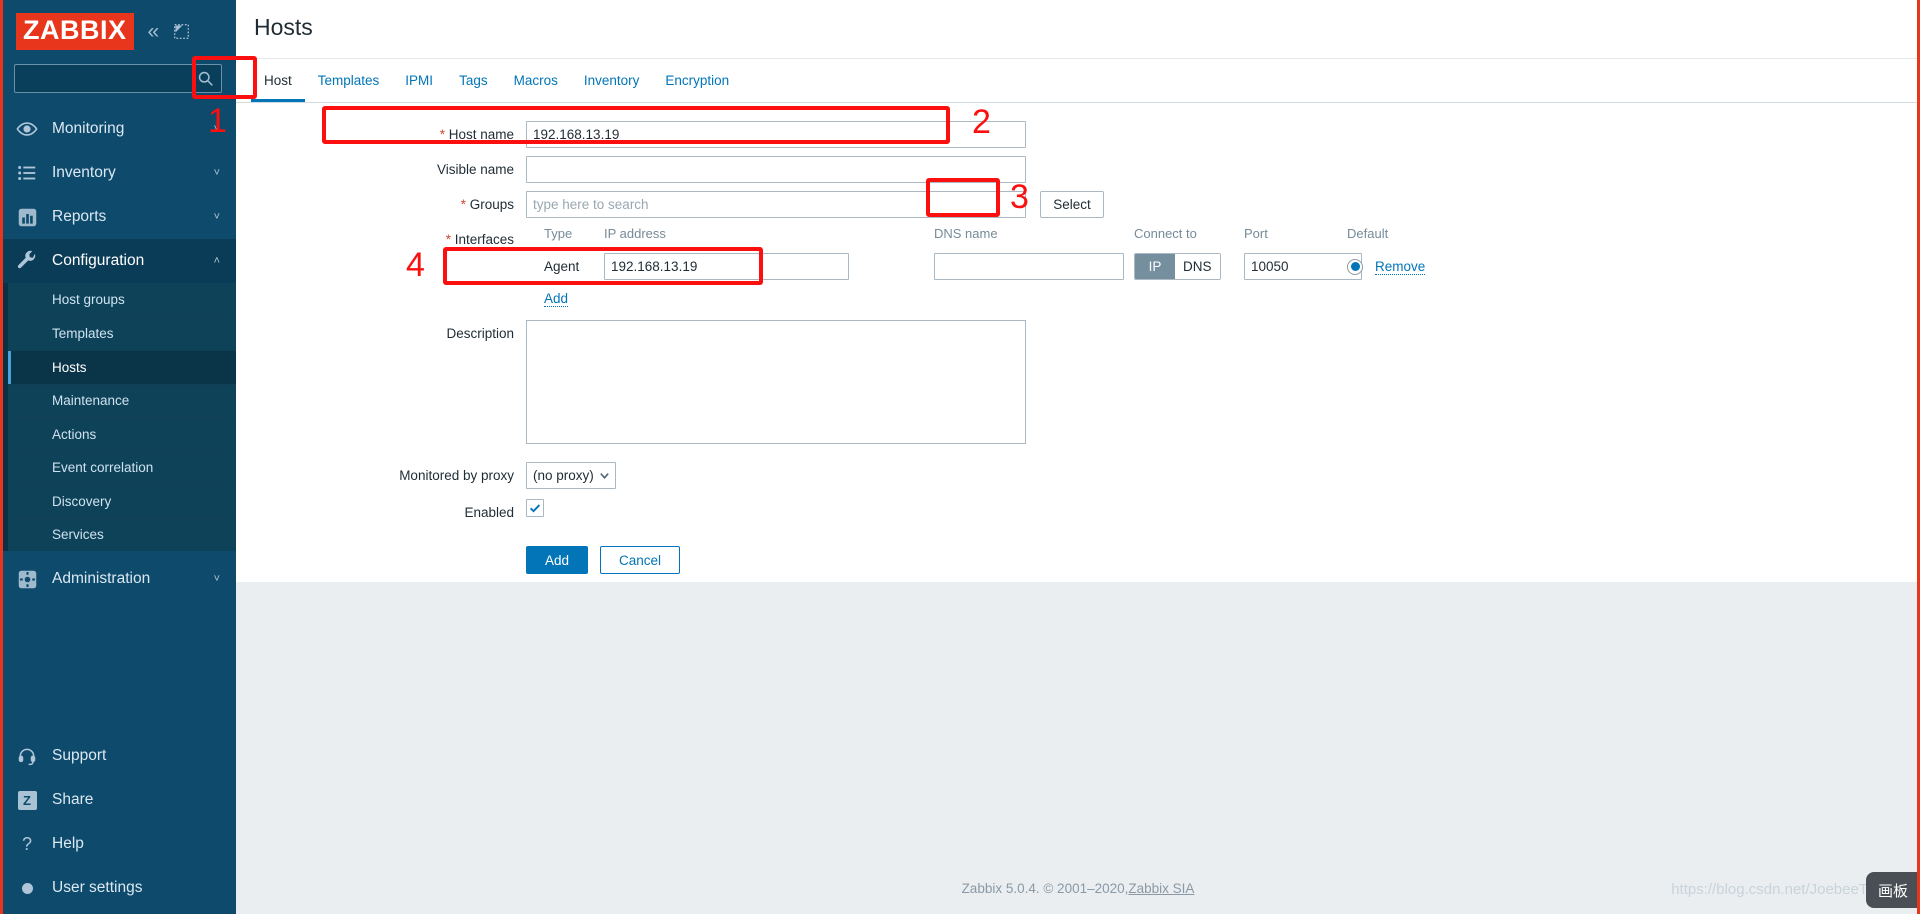  Describe the element at coordinates (635, 233) in the screenshot. I see `col-ip-address: IP address` at that location.